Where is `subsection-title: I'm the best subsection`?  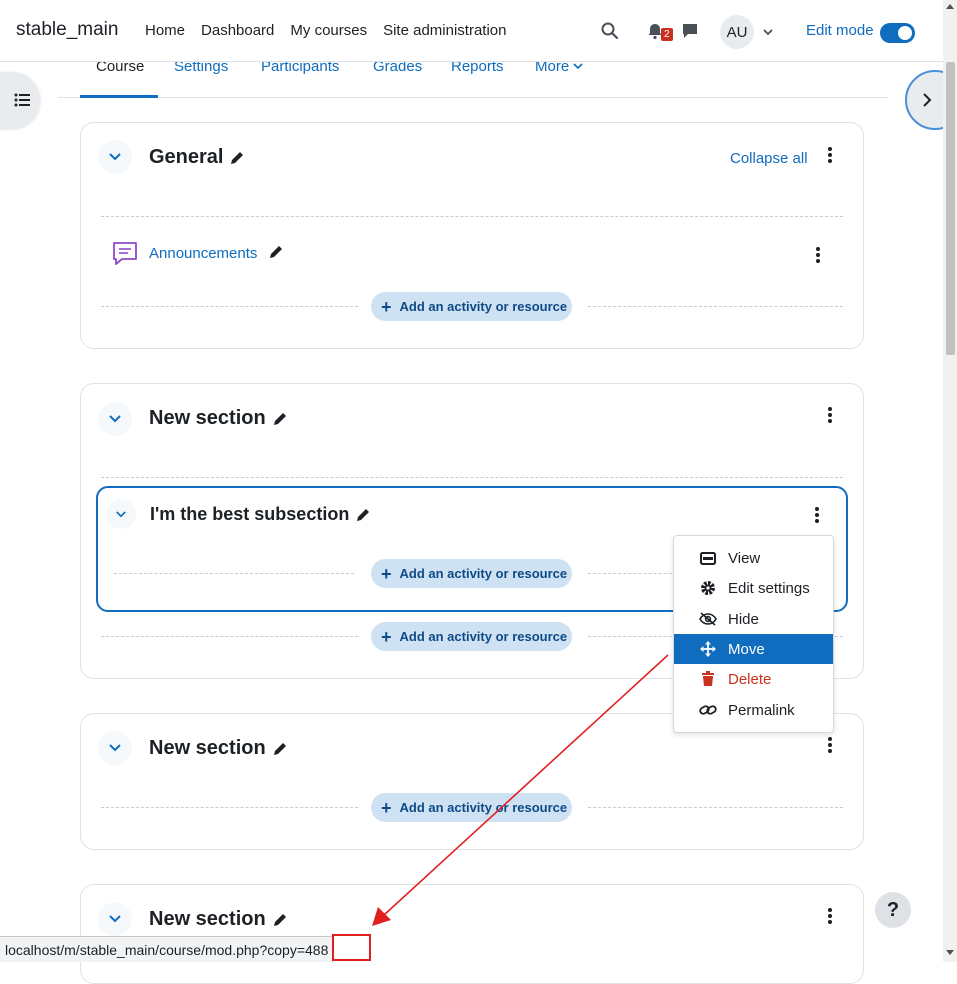 subsection-title: I'm the best subsection is located at coordinates (260, 514).